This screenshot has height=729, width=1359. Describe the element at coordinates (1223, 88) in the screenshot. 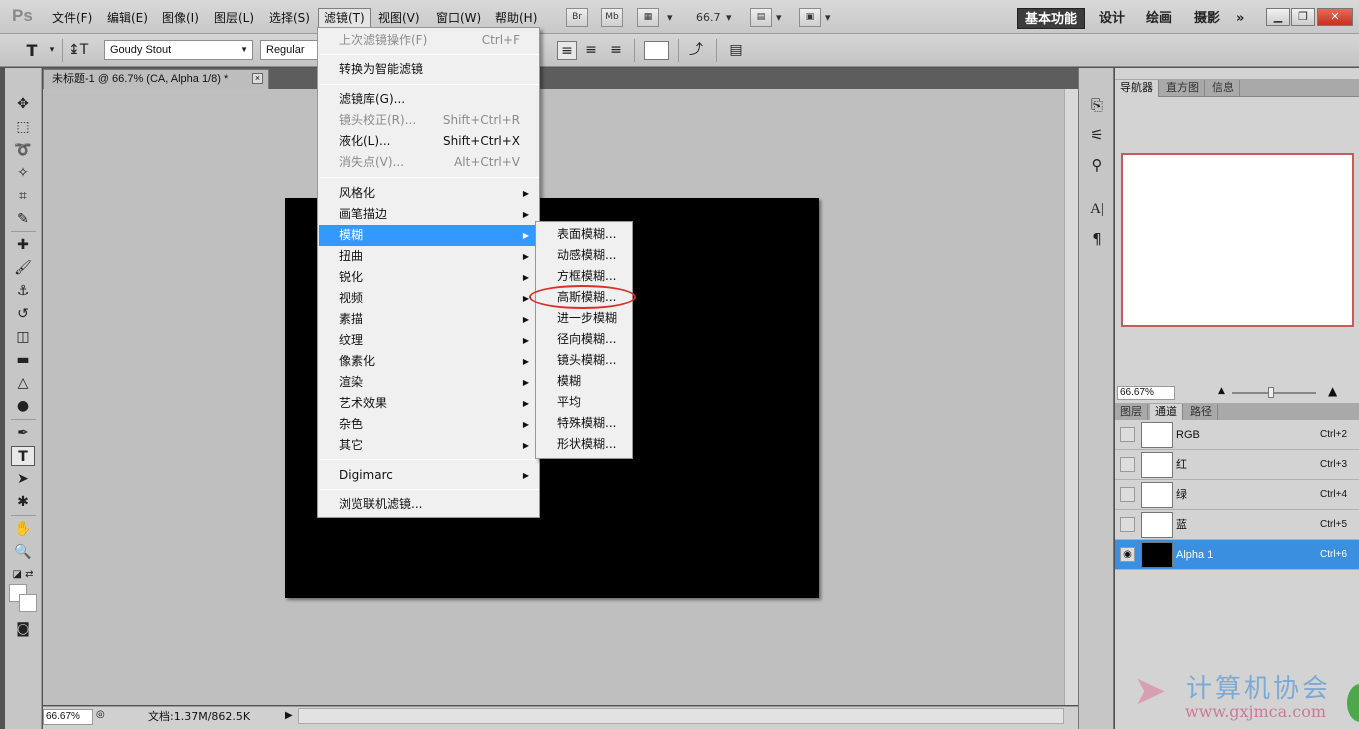

I see `tab-info: 信息` at that location.